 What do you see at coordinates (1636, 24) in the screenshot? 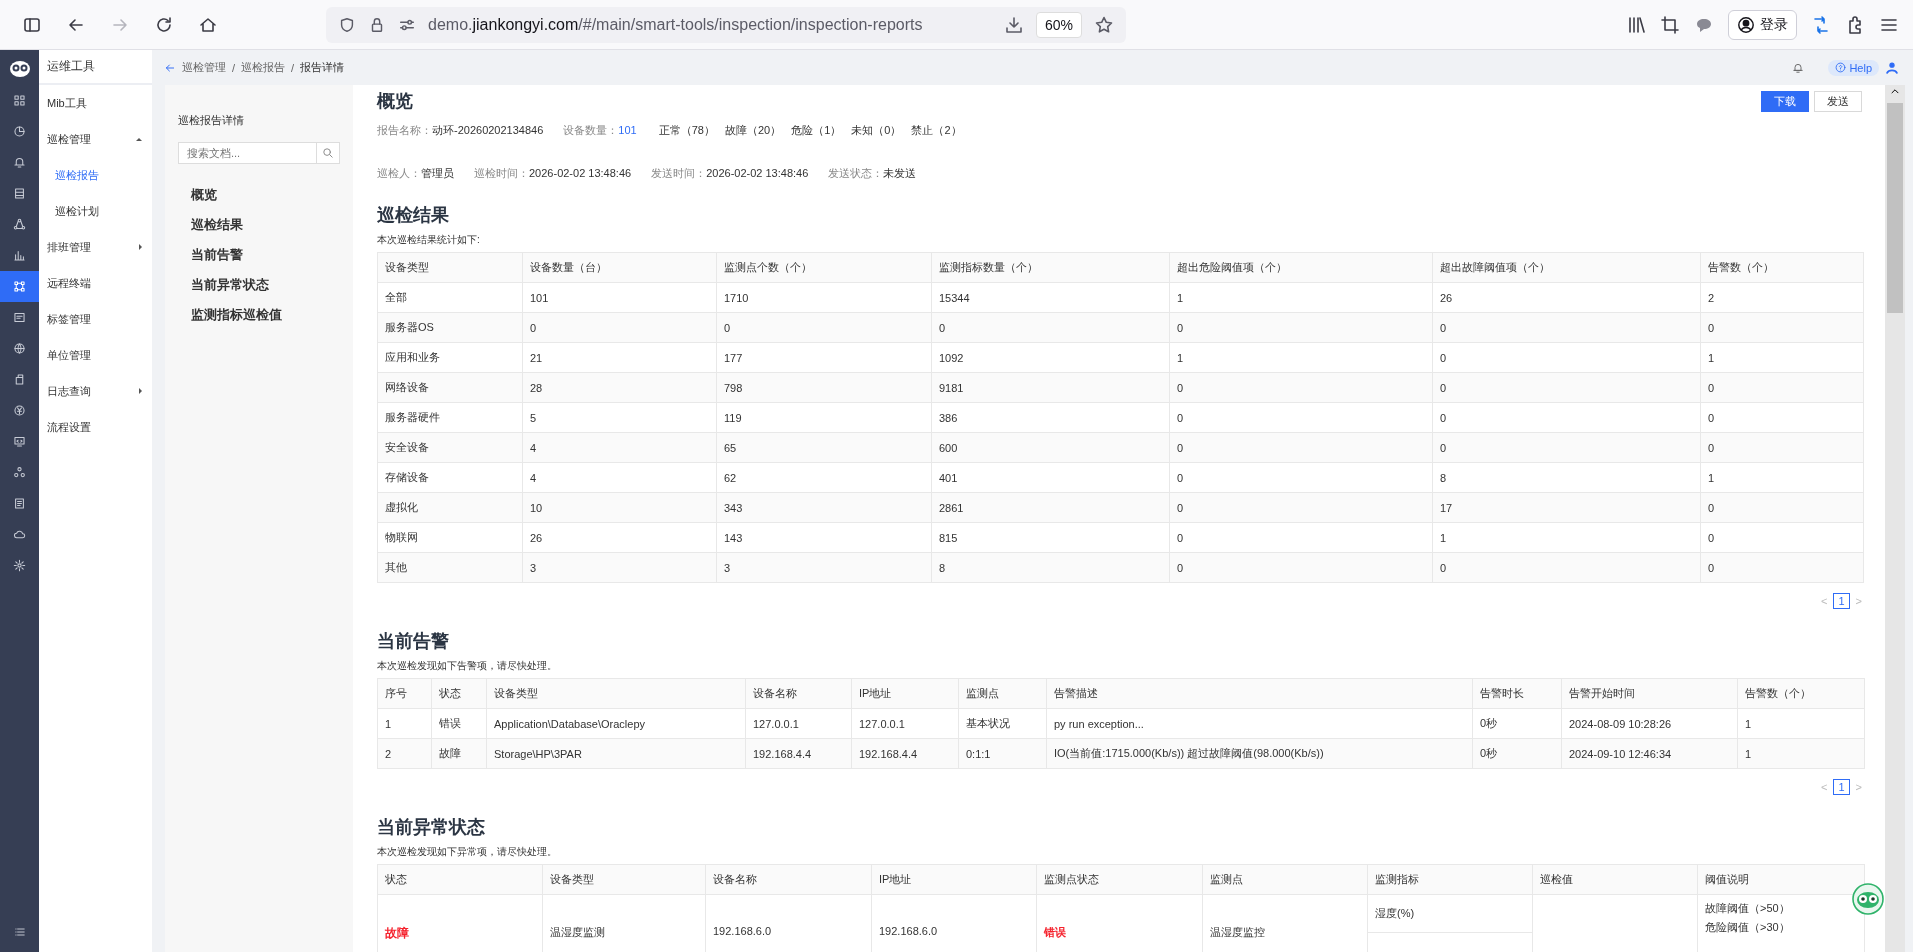
I see `library-icon` at bounding box center [1636, 24].